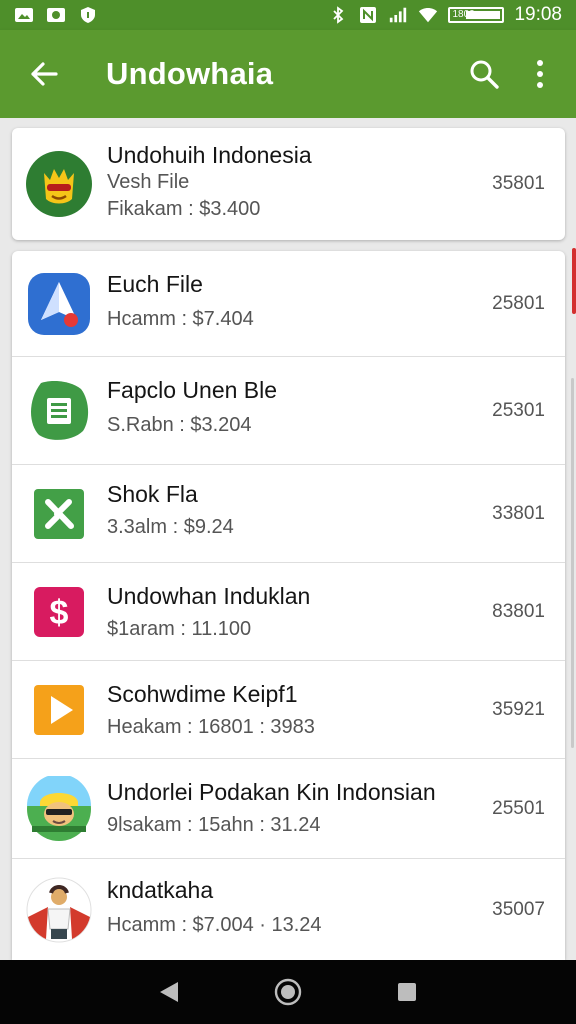 Image resolution: width=576 pixels, height=1024 pixels. I want to click on overflow-menu-button, so click(540, 74).